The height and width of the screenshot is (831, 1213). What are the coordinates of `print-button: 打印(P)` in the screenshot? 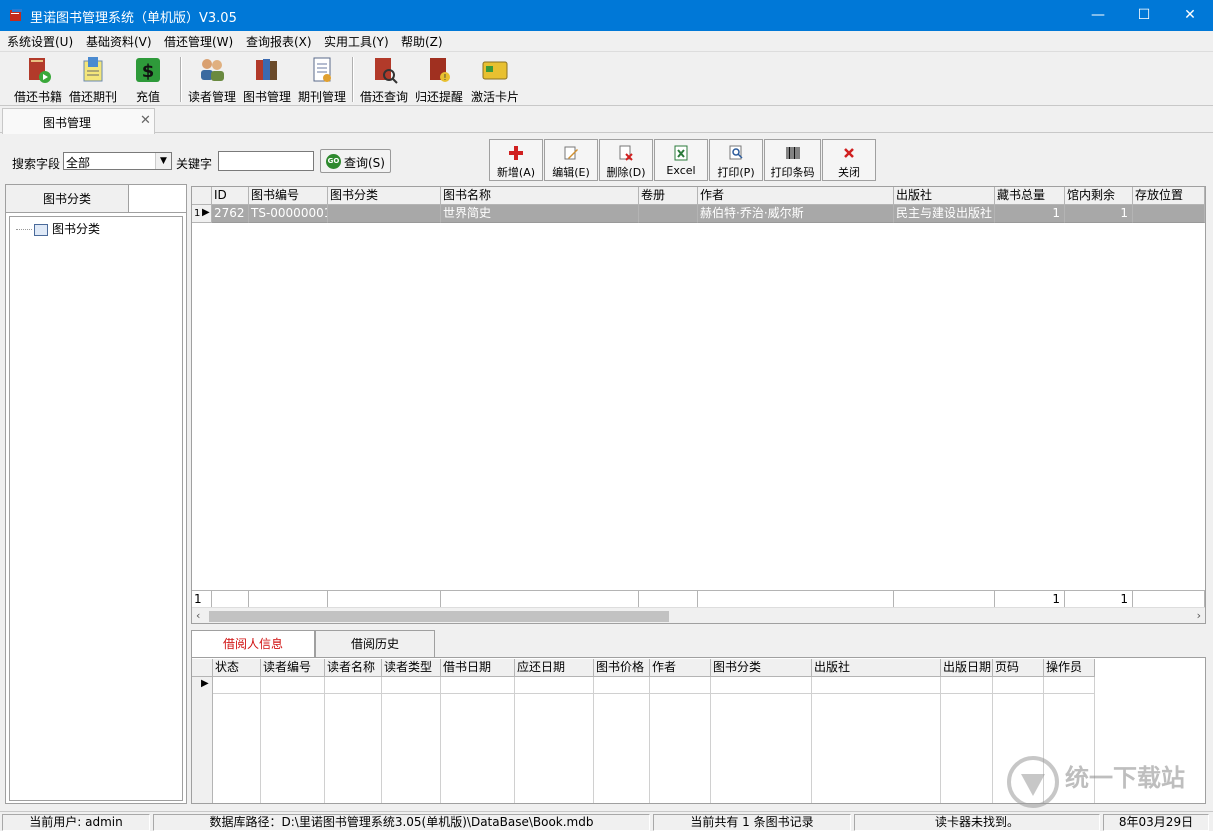 It's located at (736, 160).